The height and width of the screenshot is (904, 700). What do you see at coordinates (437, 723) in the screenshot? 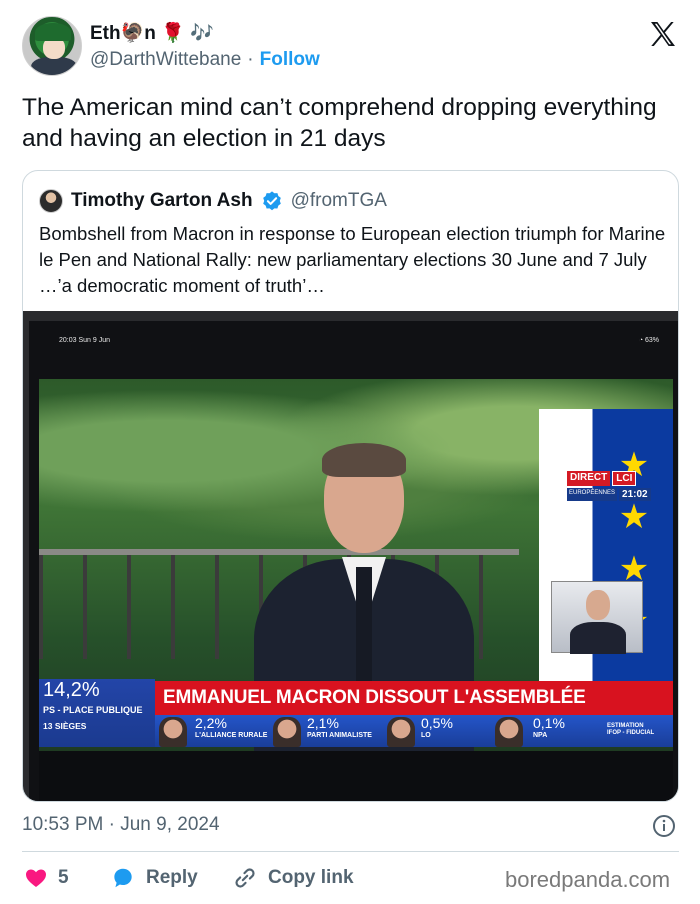
I see `result-percent: 0,5%` at bounding box center [437, 723].